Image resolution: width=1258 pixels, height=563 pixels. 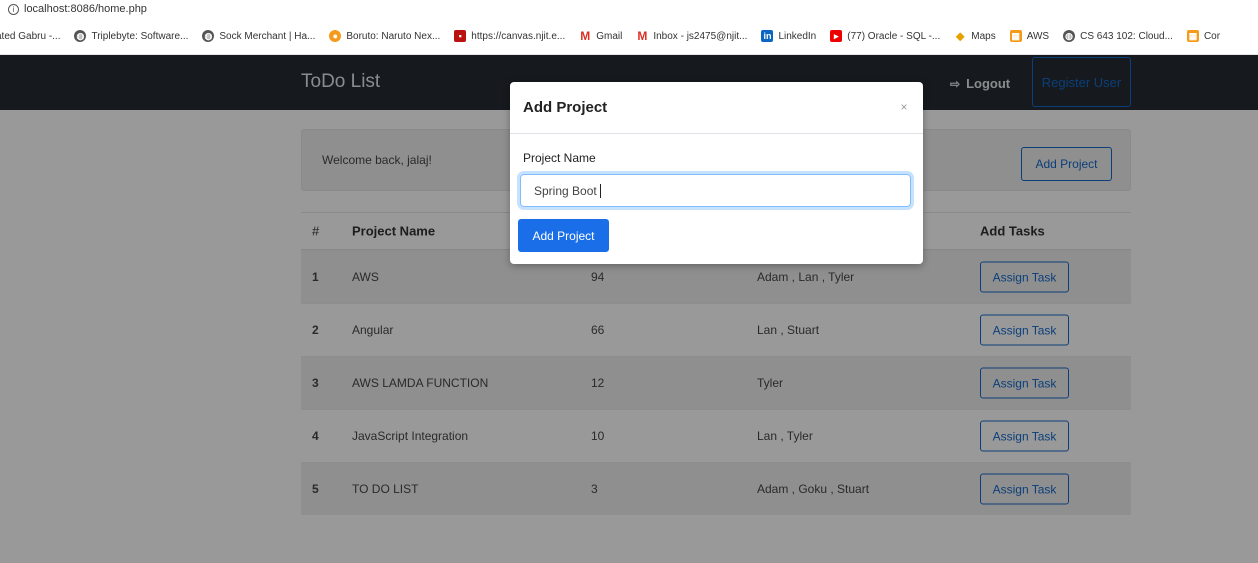 What do you see at coordinates (1081, 82) in the screenshot?
I see `register-user-button: Register User` at bounding box center [1081, 82].